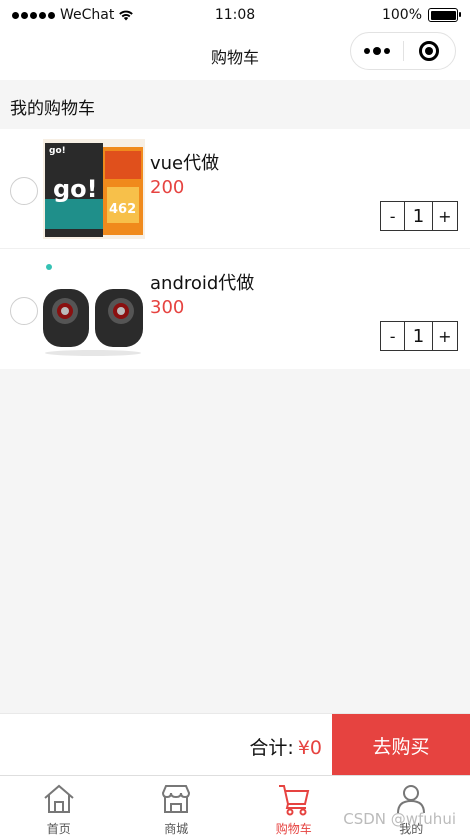 This screenshot has height=837, width=470. What do you see at coordinates (429, 51) in the screenshot?
I see `close-mini-program-icon` at bounding box center [429, 51].